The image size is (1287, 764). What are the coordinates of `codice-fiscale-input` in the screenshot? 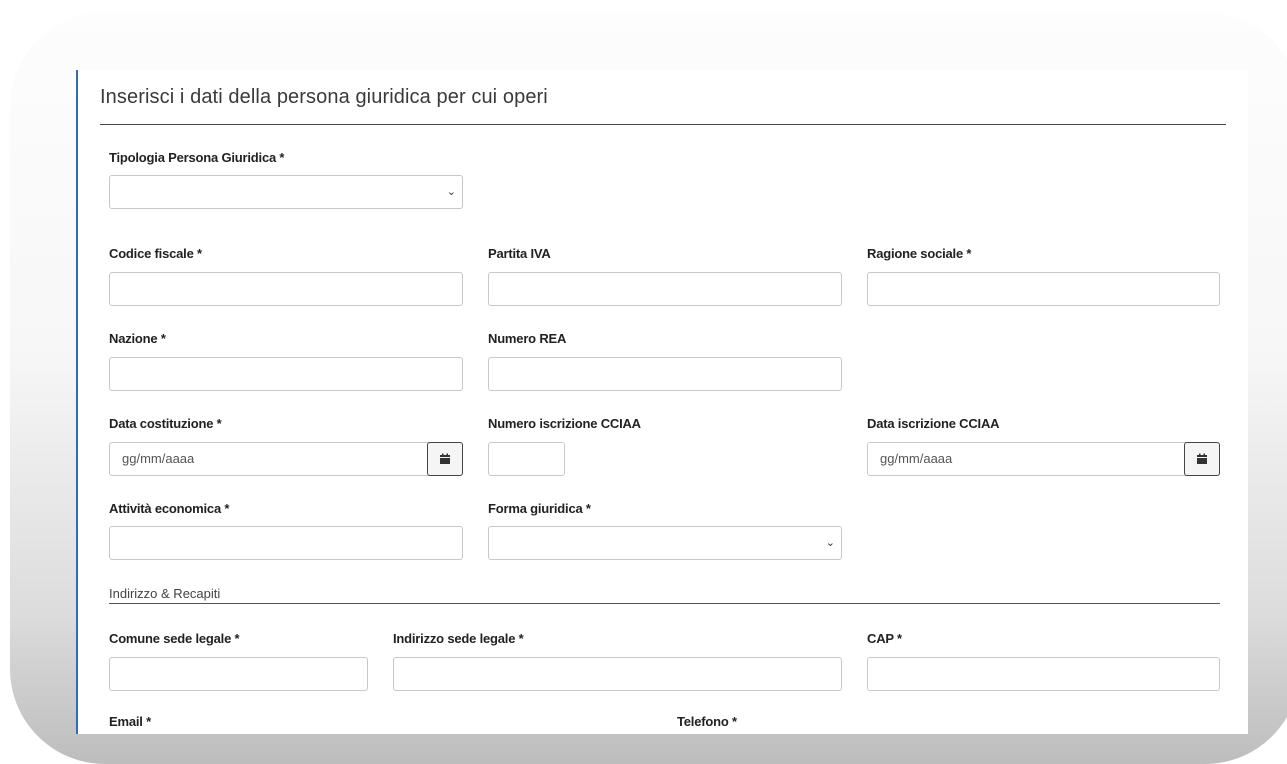 It's located at (286, 289).